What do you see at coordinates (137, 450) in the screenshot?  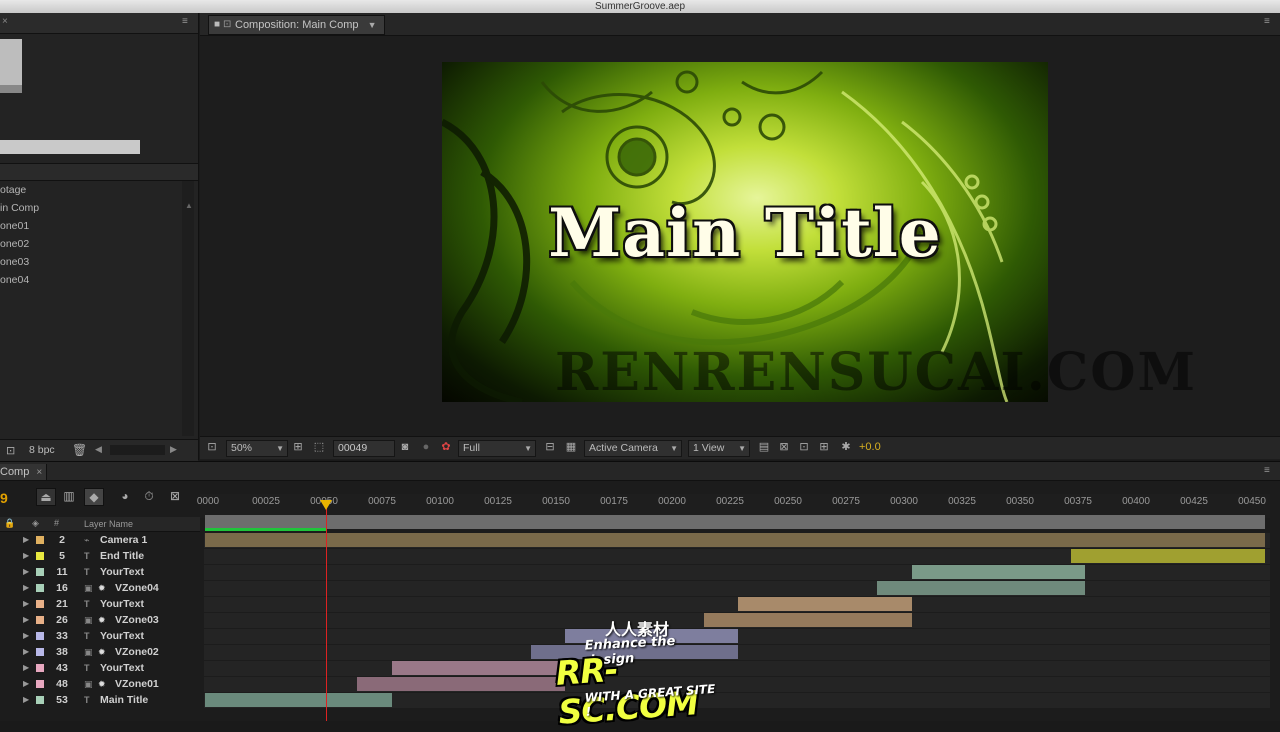 I see `horizontal-scrollbar` at bounding box center [137, 450].